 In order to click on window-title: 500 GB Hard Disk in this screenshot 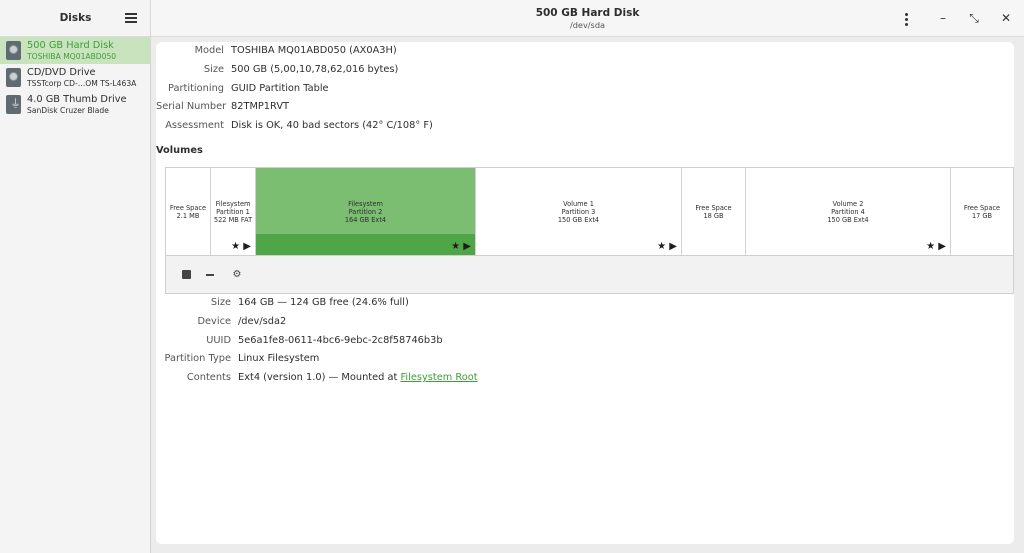, I will do `click(587, 13)`.